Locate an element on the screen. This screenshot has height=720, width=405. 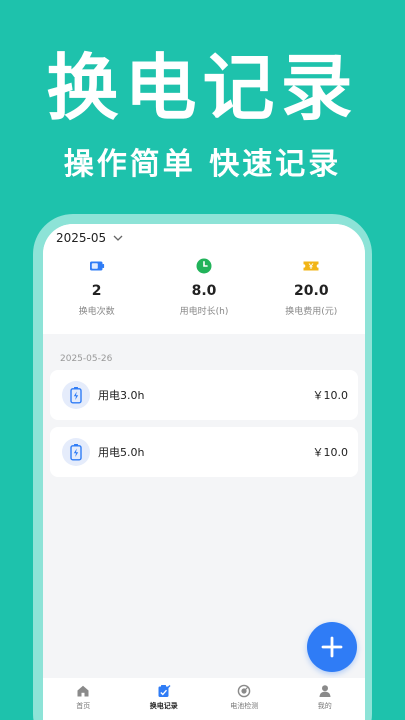
record-title: 用电5.0h is located at coordinates (121, 452).